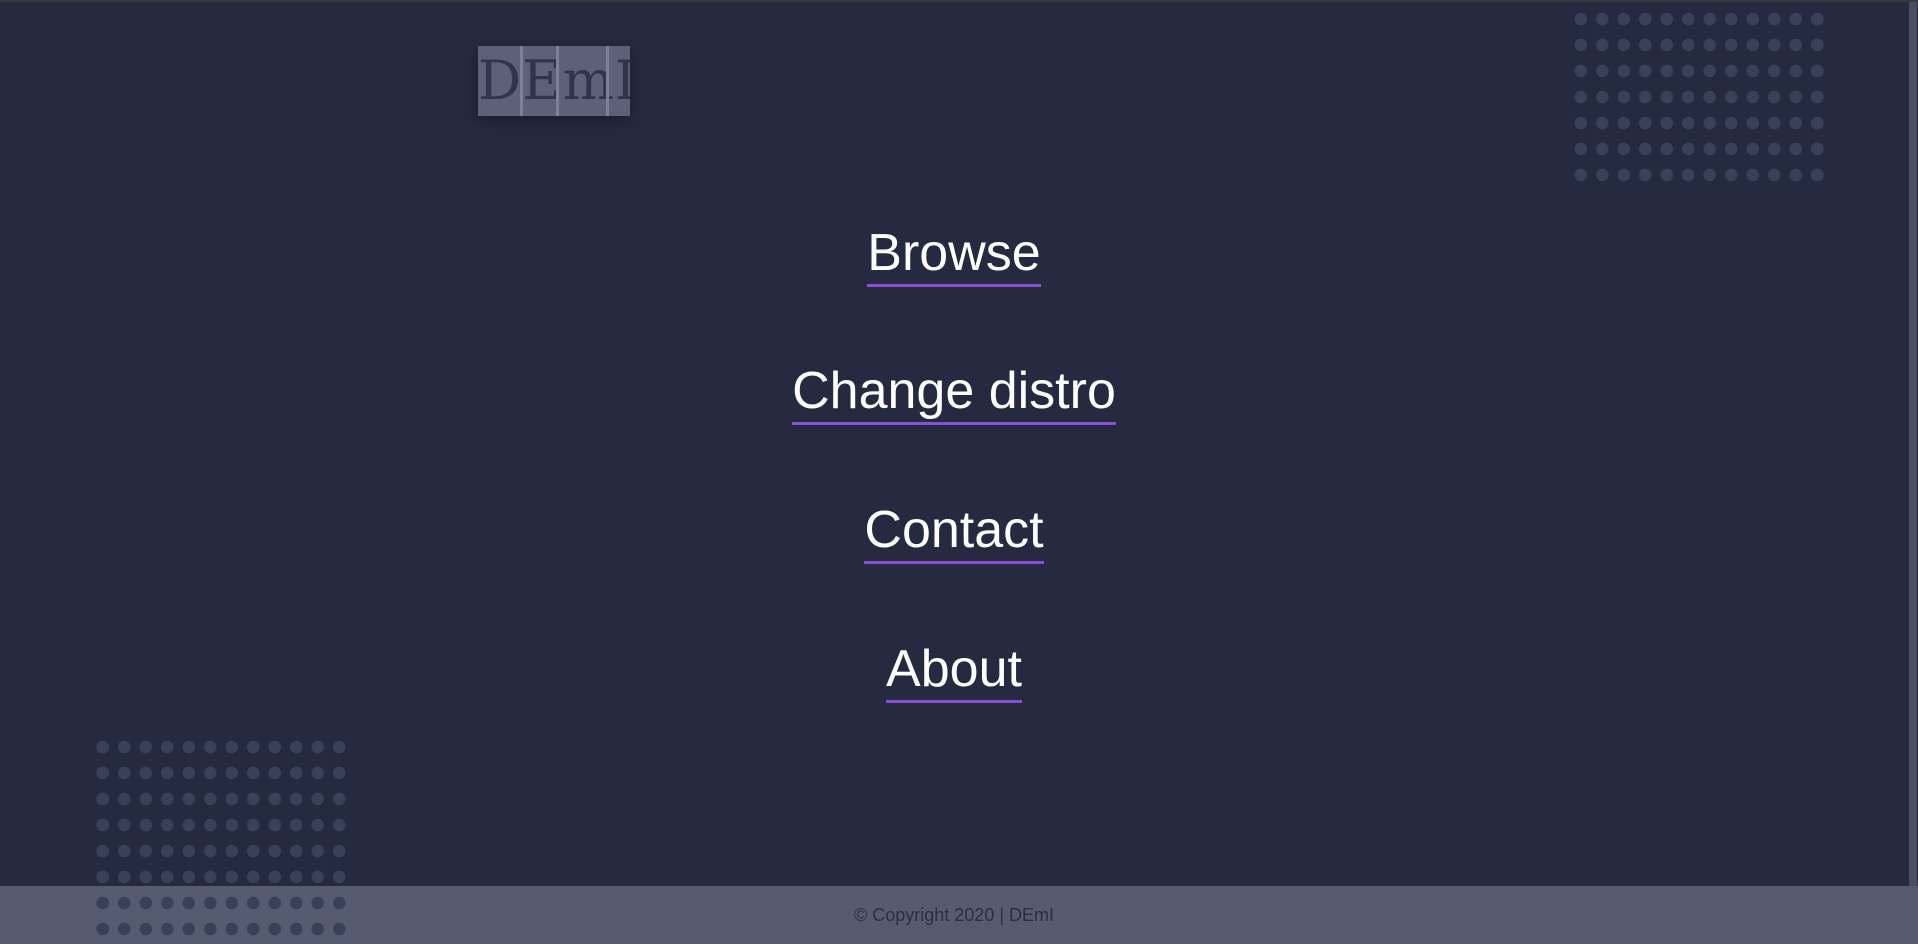 Image resolution: width=1918 pixels, height=944 pixels. I want to click on page-scrollbar, so click(1913, 473).